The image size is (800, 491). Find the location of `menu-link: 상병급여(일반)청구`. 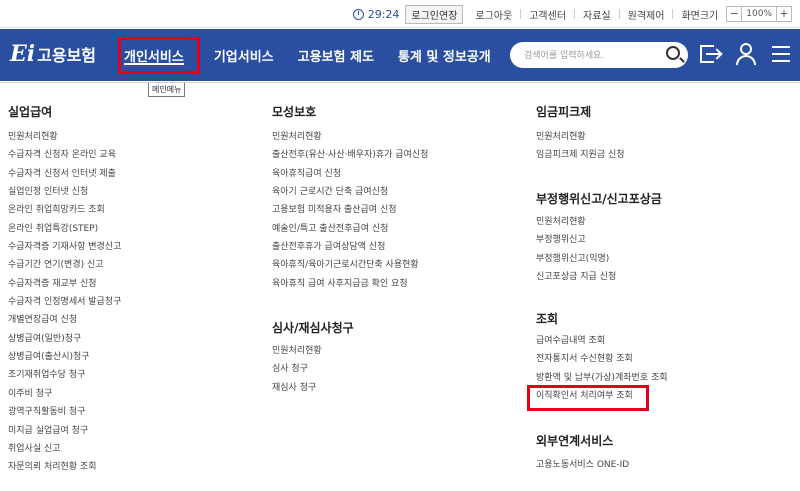

menu-link: 상병급여(일반)청구 is located at coordinates (64, 339).